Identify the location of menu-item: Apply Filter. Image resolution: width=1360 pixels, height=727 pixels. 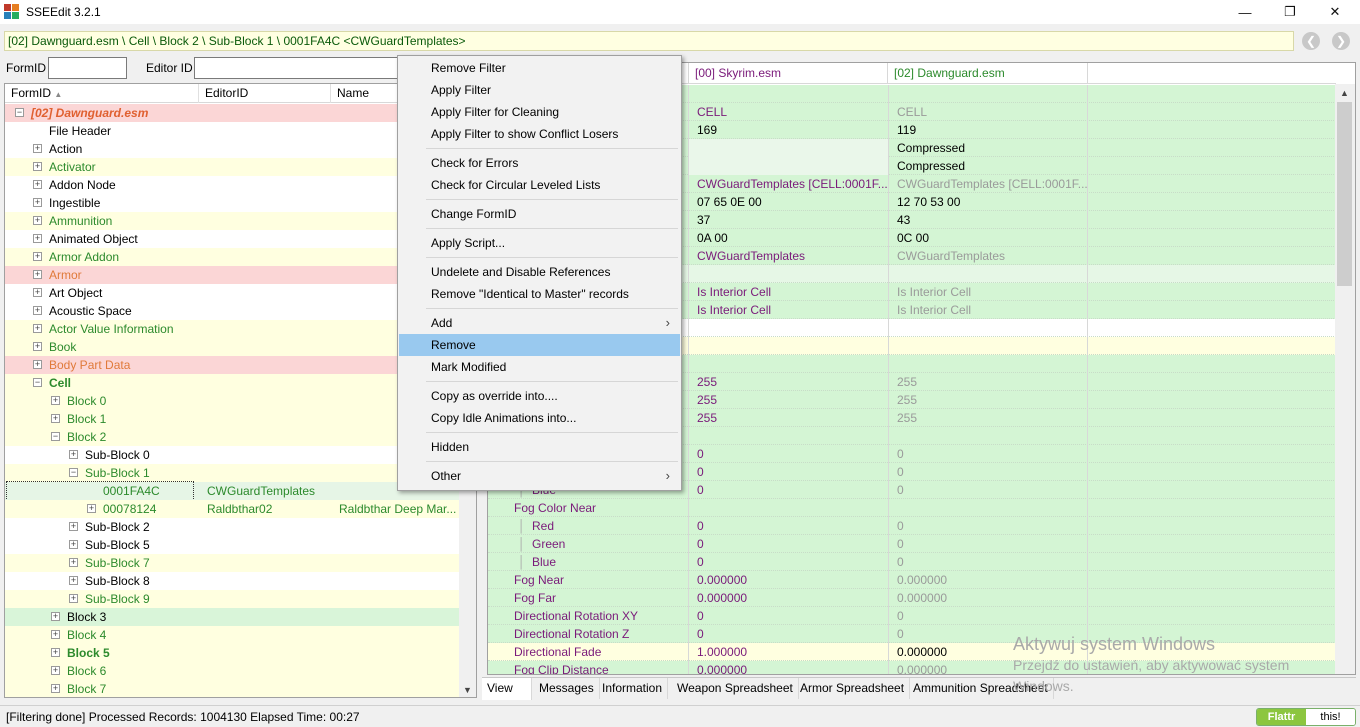
(539, 90).